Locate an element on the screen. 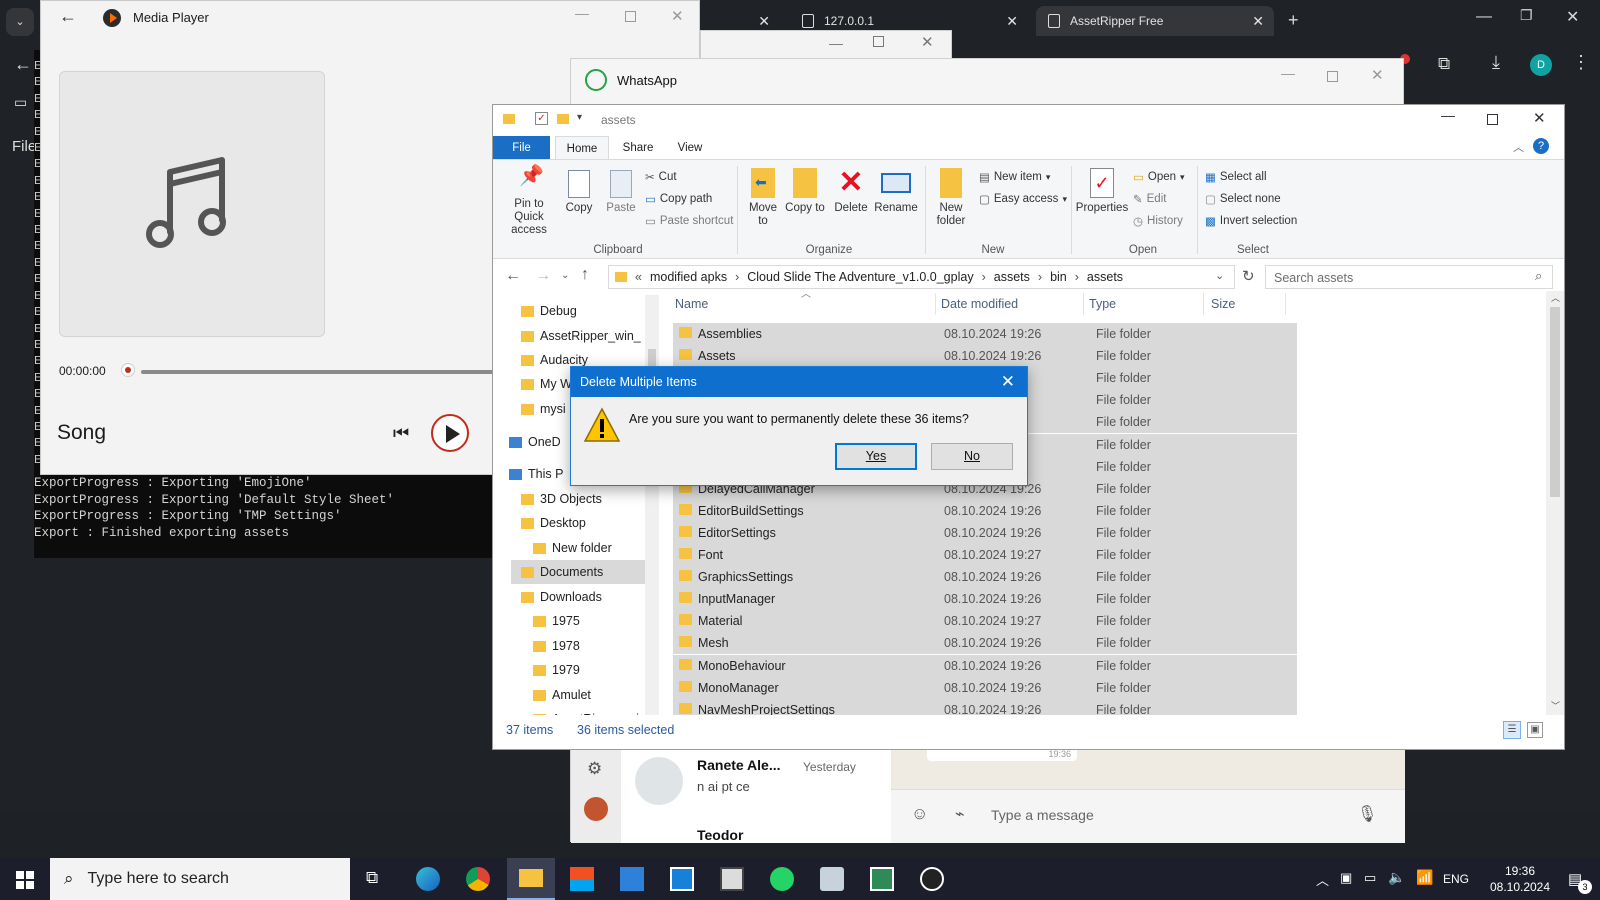  nav-item: My W is located at coordinates (546, 384).